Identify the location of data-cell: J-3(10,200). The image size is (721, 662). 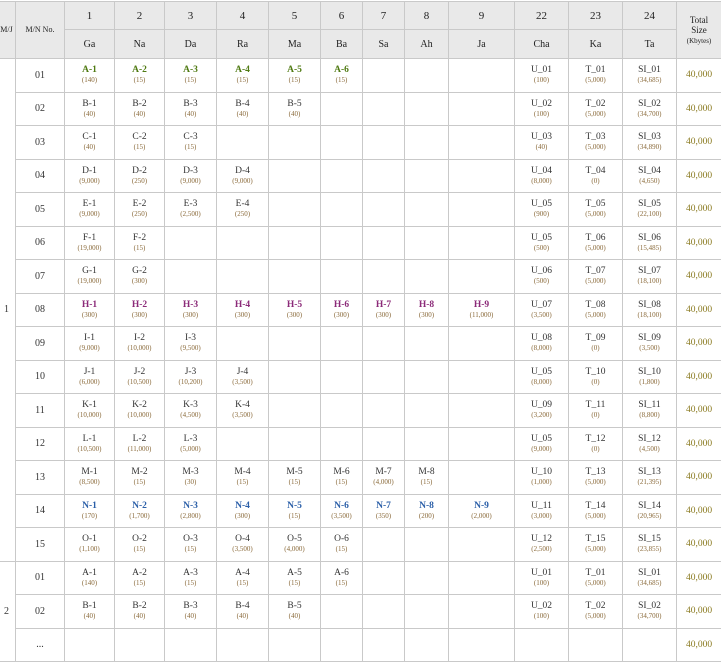
(191, 377).